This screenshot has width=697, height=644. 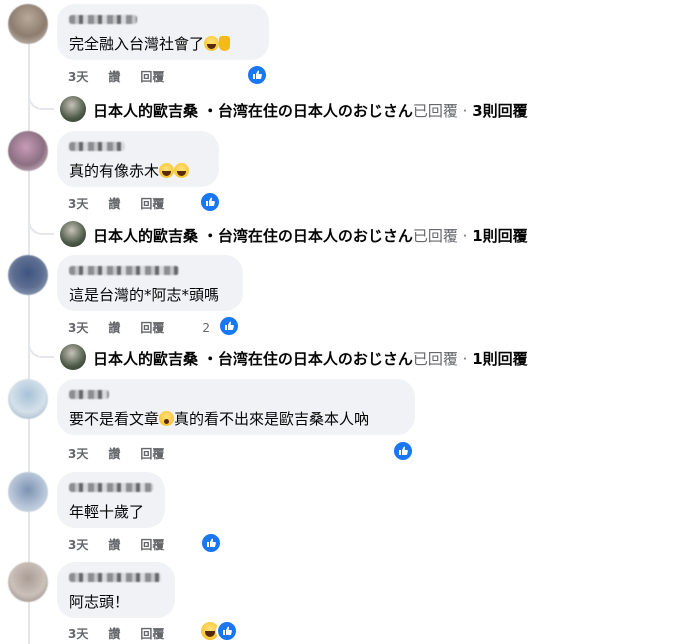 What do you see at coordinates (116, 590) in the screenshot?
I see `comment-bubble: 阿志頭！` at bounding box center [116, 590].